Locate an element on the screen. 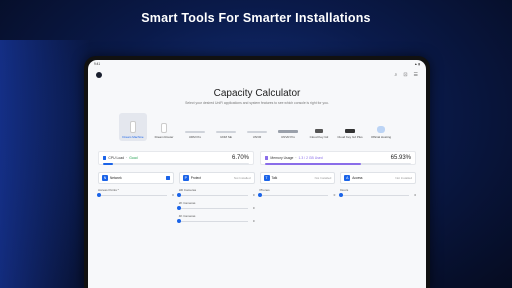 The image size is (512, 288). memory-checkbox is located at coordinates (267, 158).